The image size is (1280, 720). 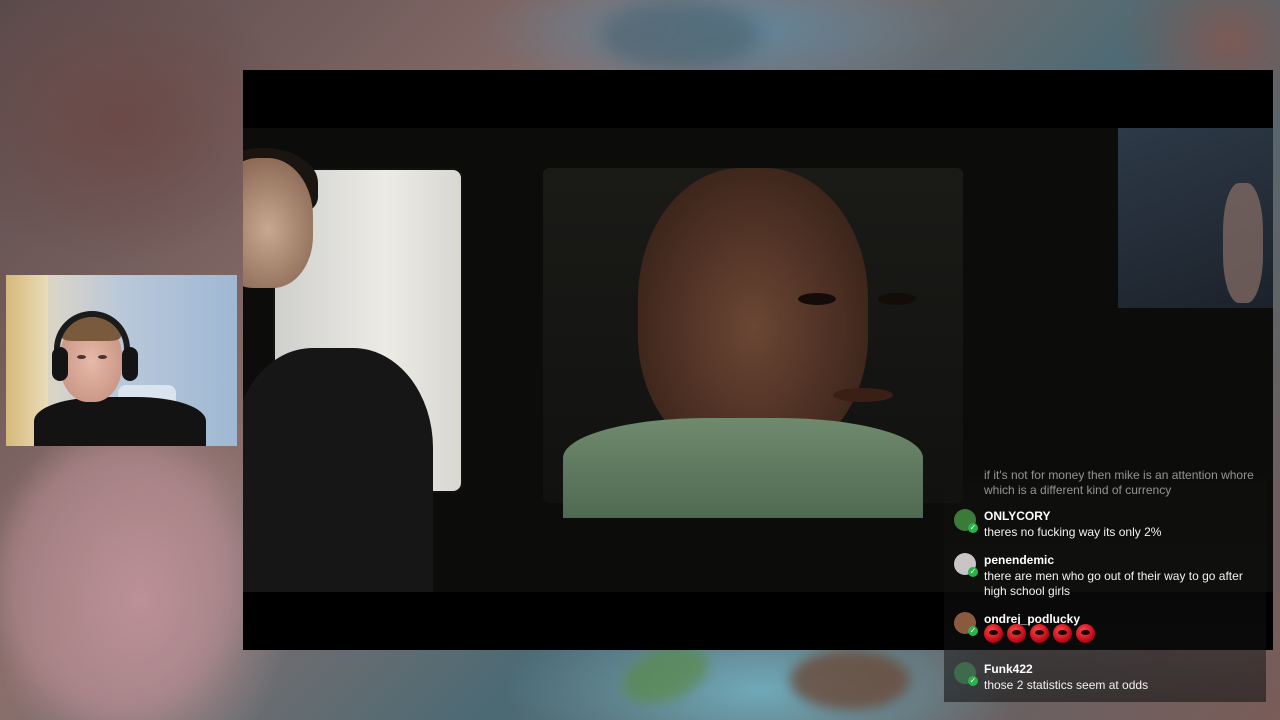 What do you see at coordinates (863, 395) in the screenshot?
I see `center-person-mouth` at bounding box center [863, 395].